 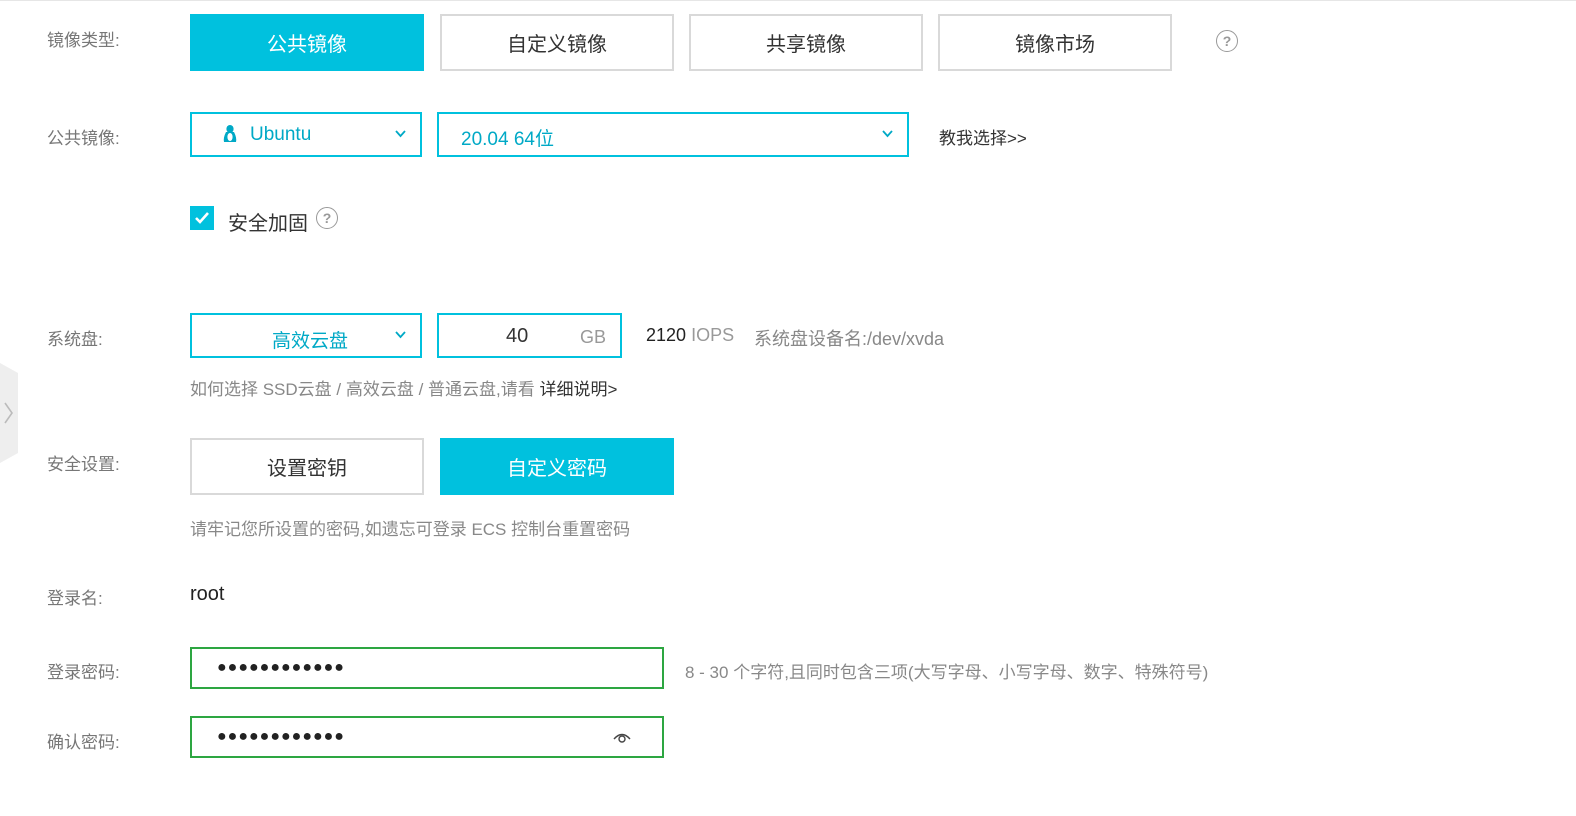 What do you see at coordinates (83, 672) in the screenshot?
I see `login-password-label: 登录密码:` at bounding box center [83, 672].